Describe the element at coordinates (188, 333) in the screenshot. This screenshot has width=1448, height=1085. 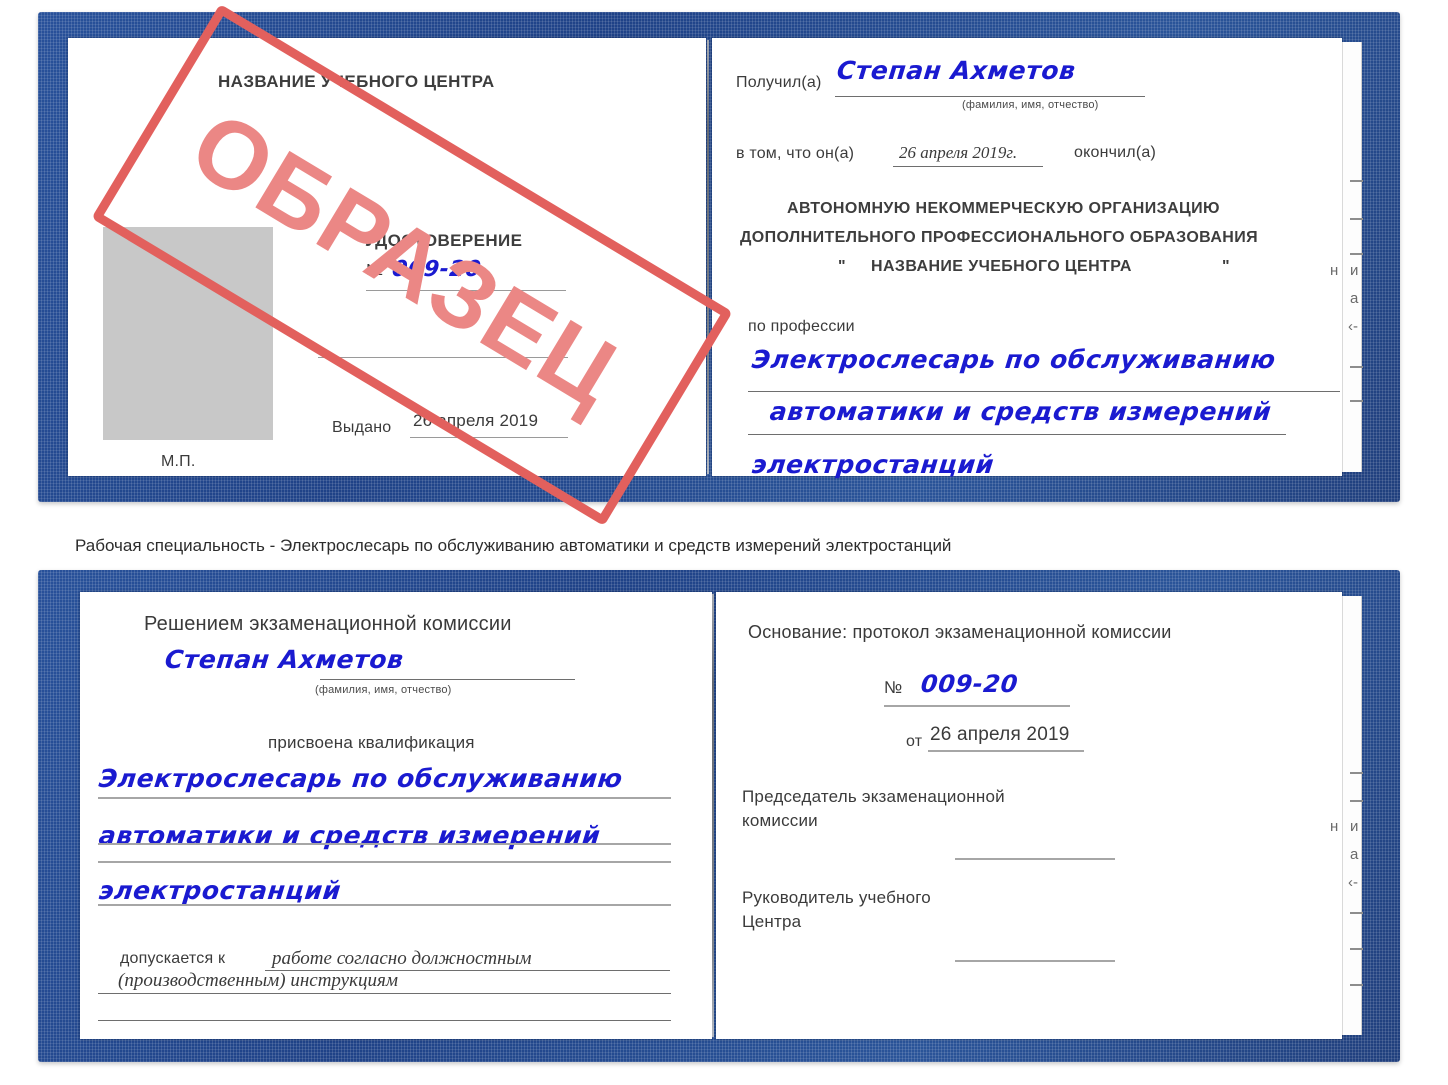
I see `photo-placeholder` at that location.